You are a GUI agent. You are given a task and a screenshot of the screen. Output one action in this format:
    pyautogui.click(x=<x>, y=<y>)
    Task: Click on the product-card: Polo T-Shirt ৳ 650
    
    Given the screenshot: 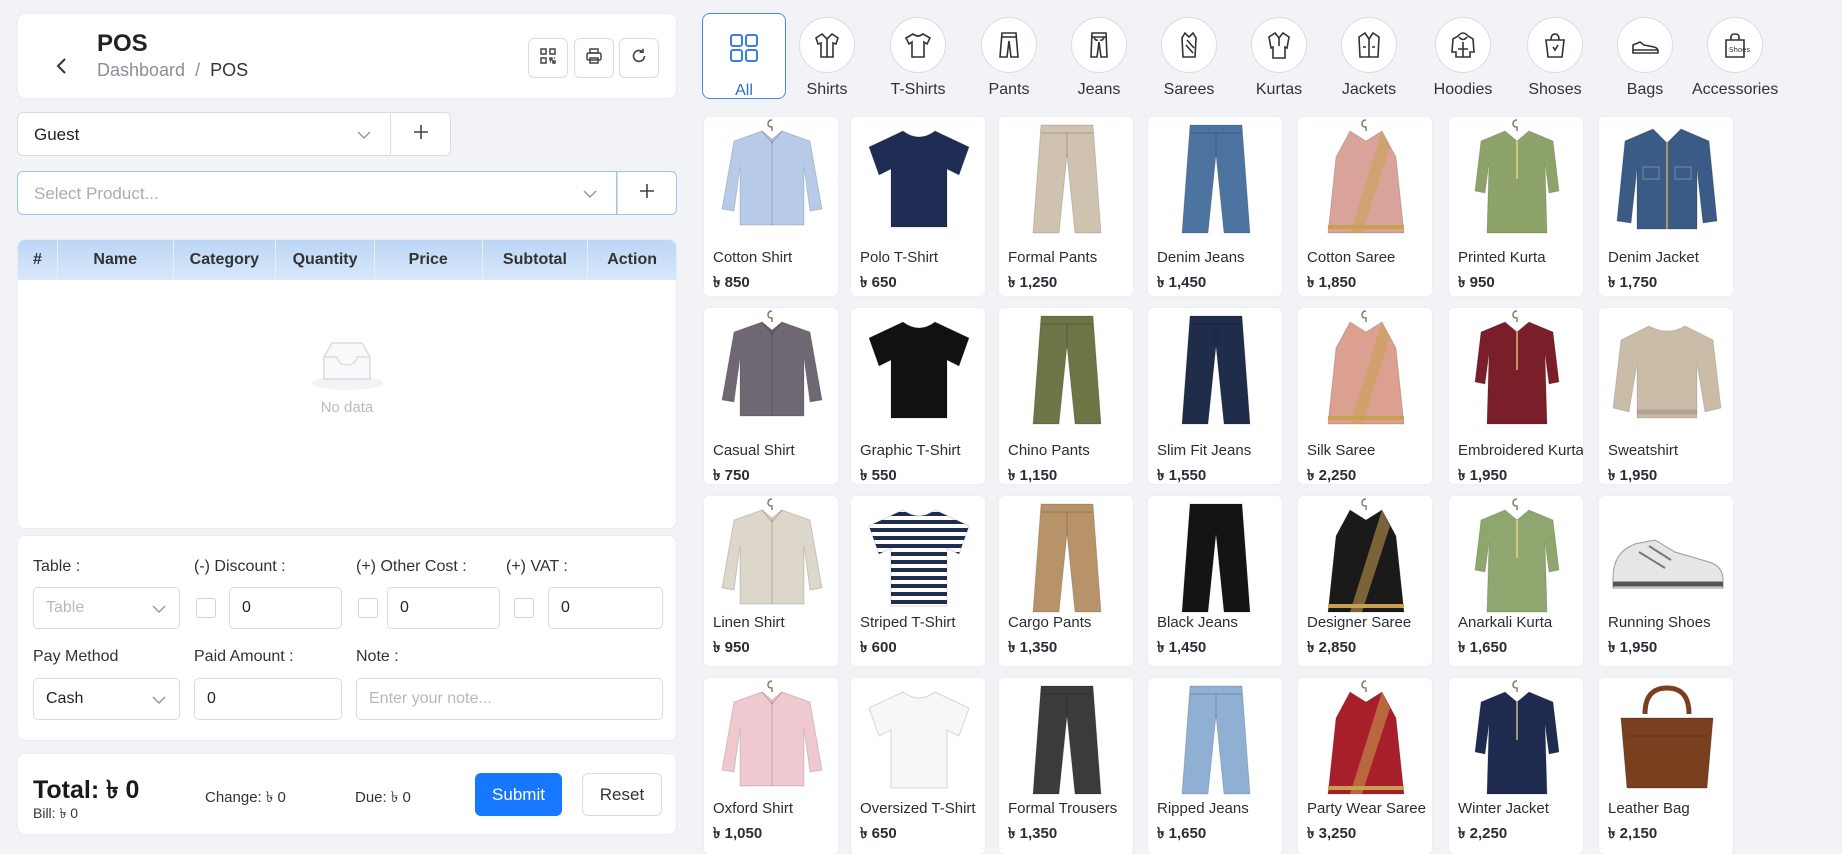 What is the action you would take?
    pyautogui.click(x=918, y=206)
    